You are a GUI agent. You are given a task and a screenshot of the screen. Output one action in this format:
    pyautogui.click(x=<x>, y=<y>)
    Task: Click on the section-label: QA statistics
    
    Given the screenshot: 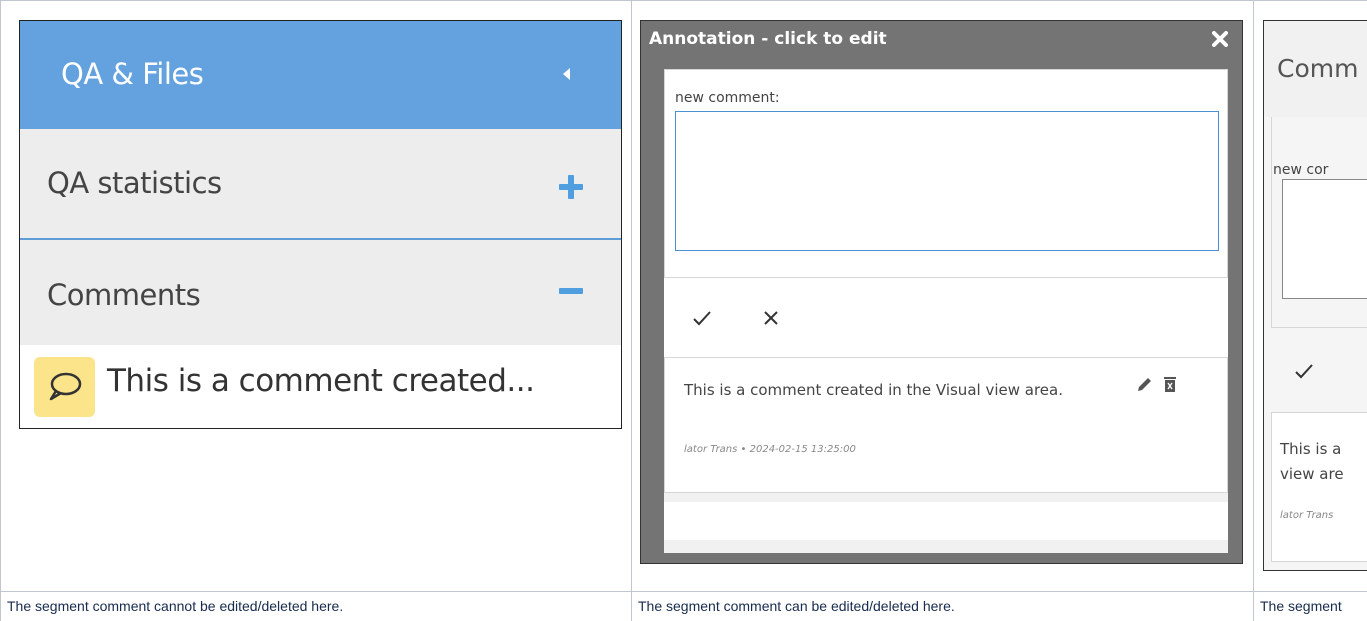 What is the action you would take?
    pyautogui.click(x=134, y=183)
    